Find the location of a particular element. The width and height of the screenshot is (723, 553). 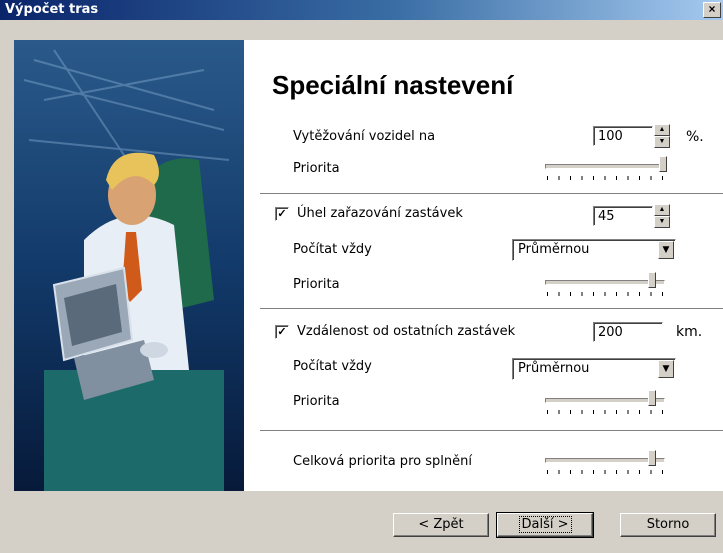

distance-compute-select: Průměrnou ▼ is located at coordinates (594, 369).